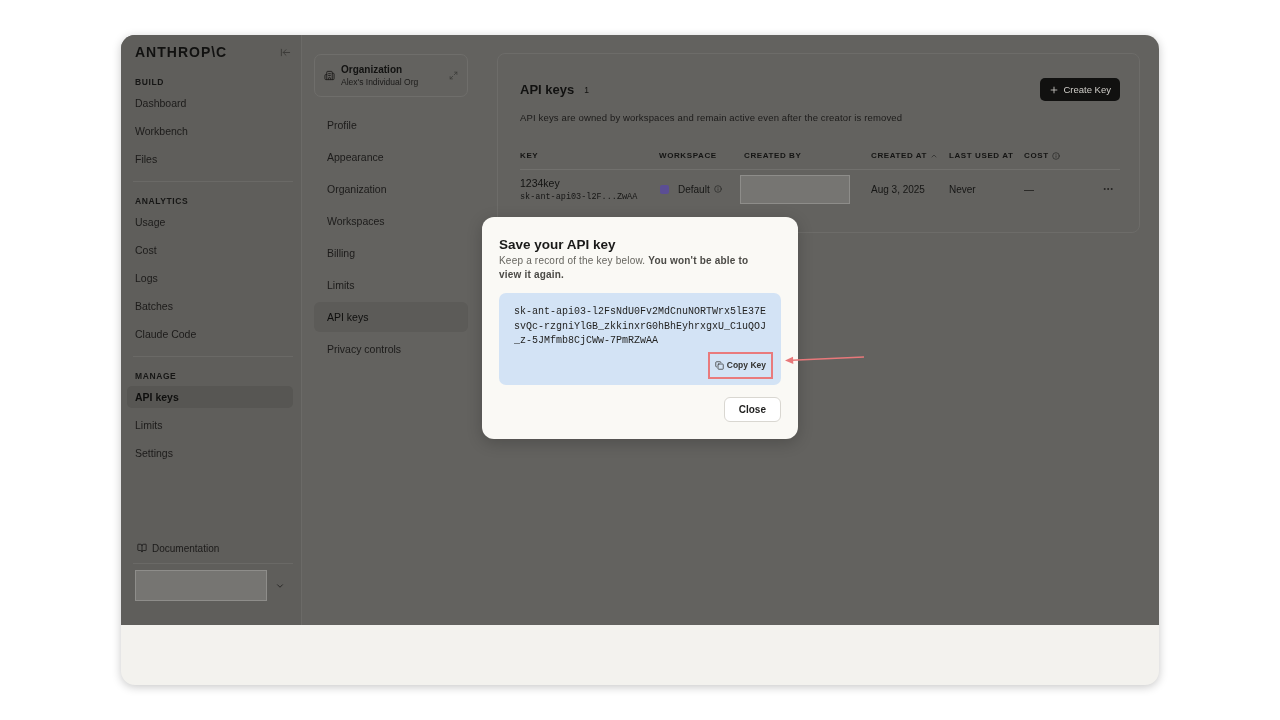 The image size is (1280, 720). What do you see at coordinates (210, 159) in the screenshot?
I see `sidebar-item: Files` at bounding box center [210, 159].